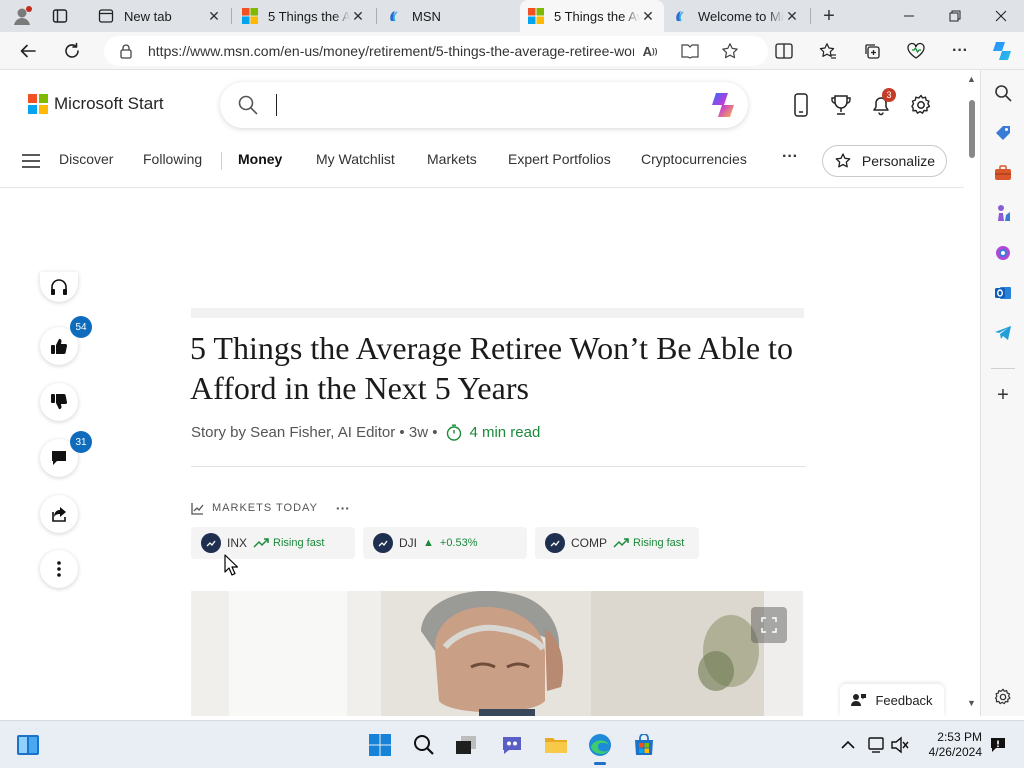 Image resolution: width=1024 pixels, height=768 pixels. I want to click on tab-retiree-article-1: 5 Things the Average Retiree ✕, so click(304, 16).